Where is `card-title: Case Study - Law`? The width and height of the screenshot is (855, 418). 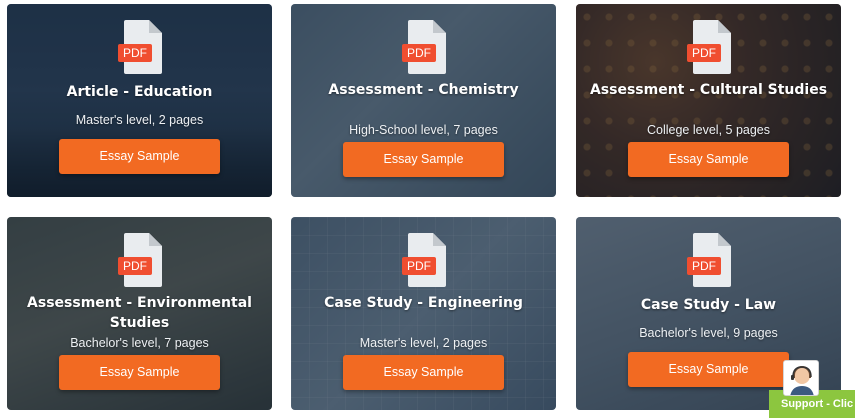
card-title: Case Study - Law is located at coordinates (708, 305).